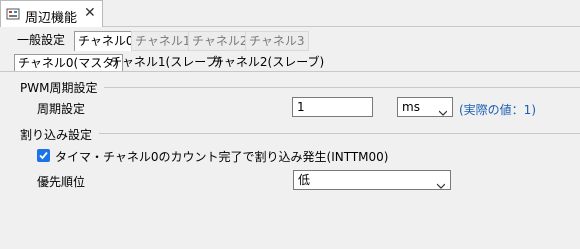  Describe the element at coordinates (61, 182) in the screenshot. I see `priority-label: 優先順位` at that location.